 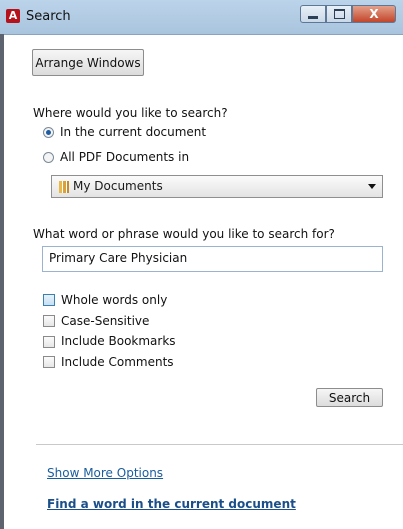 What do you see at coordinates (48, 157) in the screenshot?
I see `radio-all-pdf-documents` at bounding box center [48, 157].